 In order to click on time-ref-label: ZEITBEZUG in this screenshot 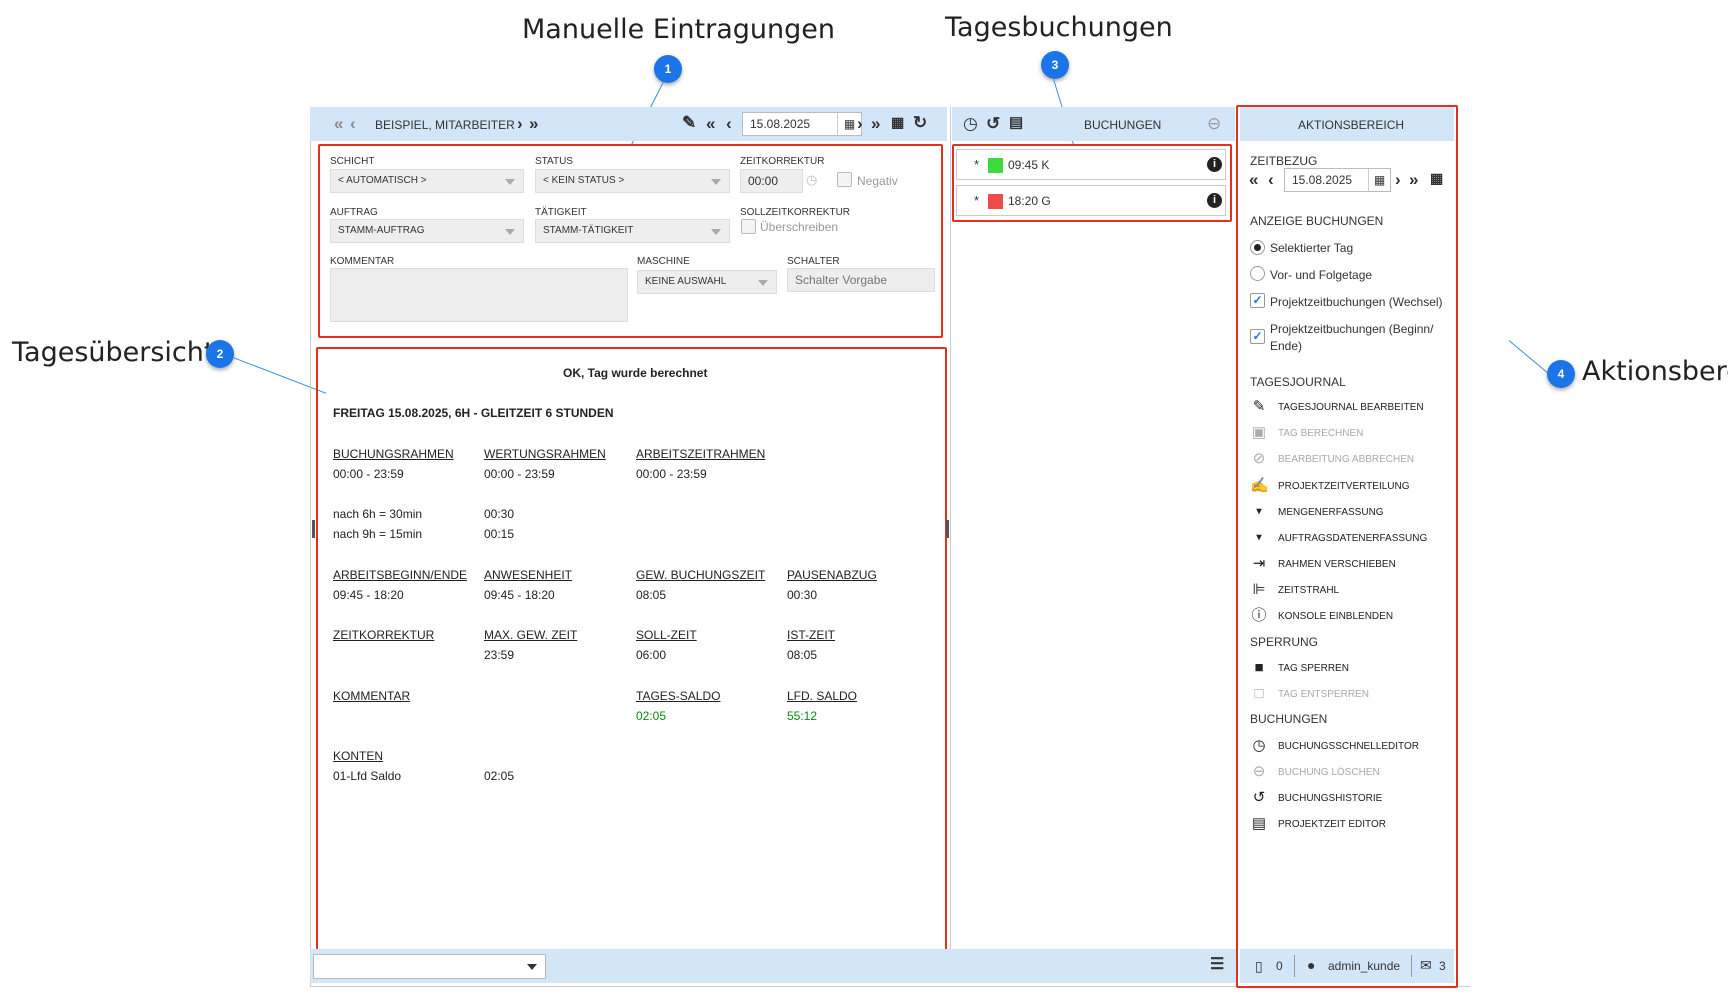, I will do `click(1284, 161)`.